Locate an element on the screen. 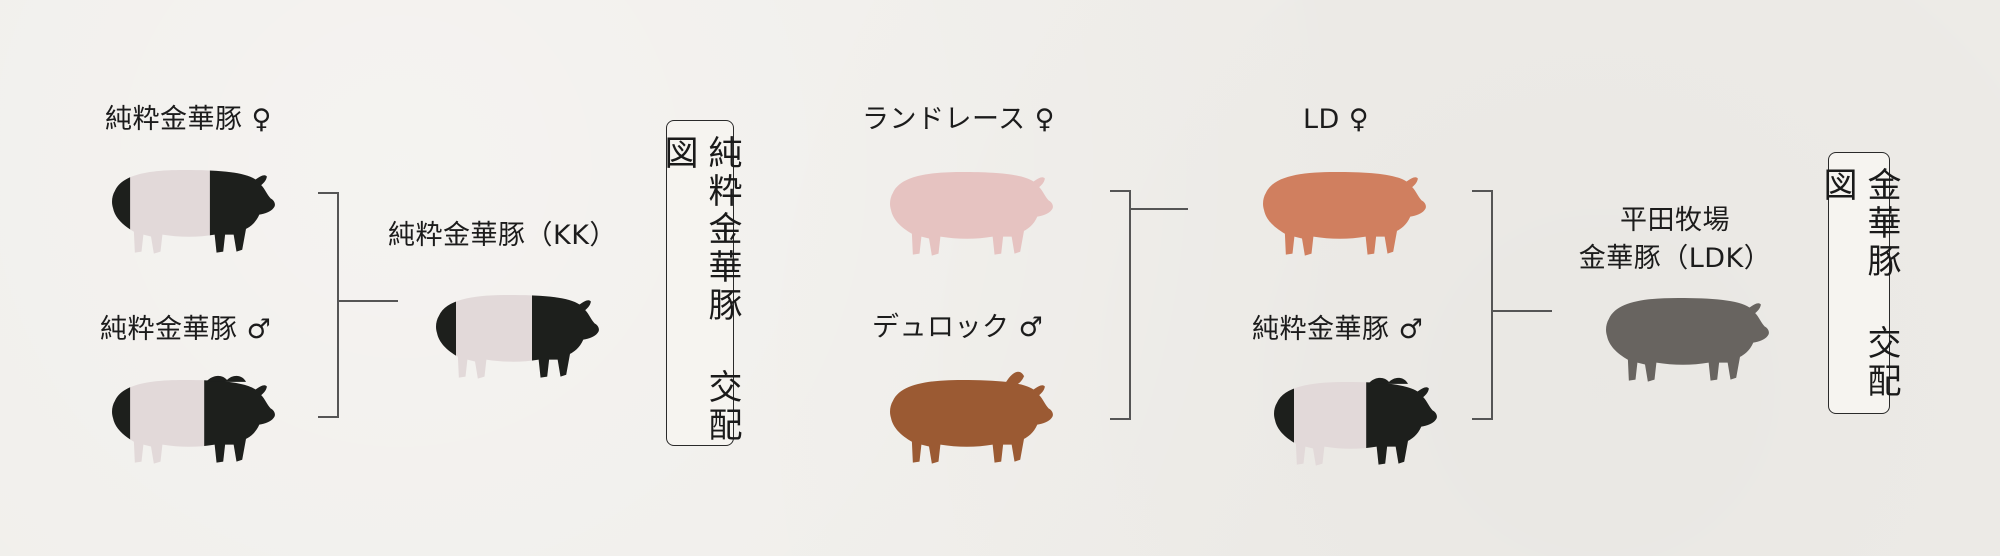  bracket-top is located at coordinates (328, 193).